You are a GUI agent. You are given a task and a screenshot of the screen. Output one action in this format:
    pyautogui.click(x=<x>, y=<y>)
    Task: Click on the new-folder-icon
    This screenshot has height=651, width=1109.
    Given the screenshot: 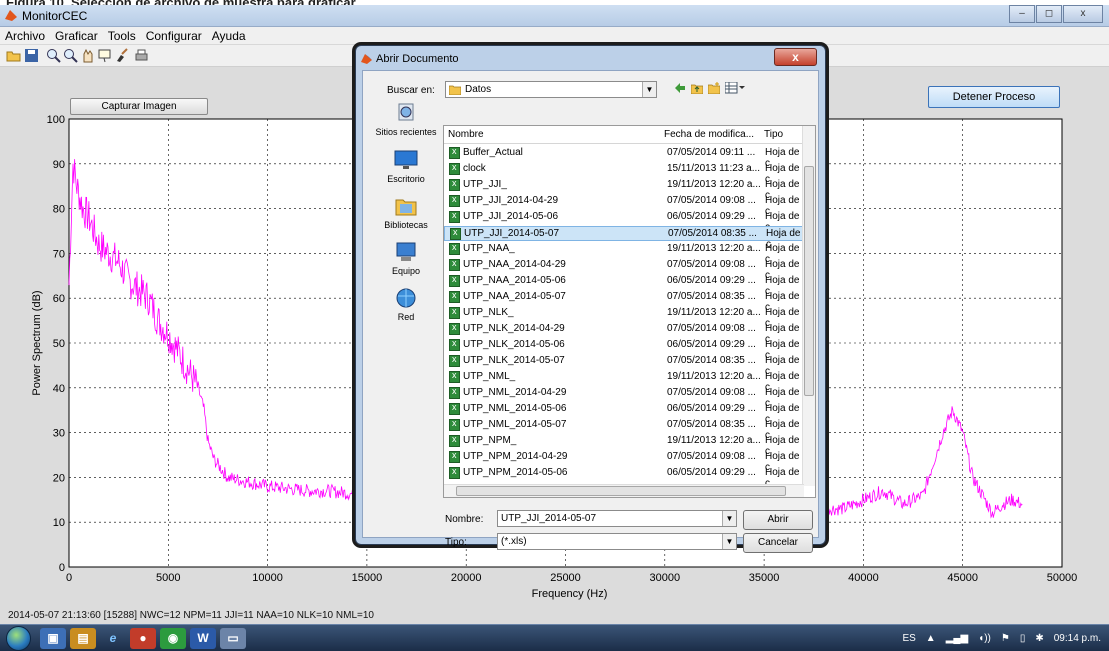 What is the action you would take?
    pyautogui.click(x=714, y=88)
    